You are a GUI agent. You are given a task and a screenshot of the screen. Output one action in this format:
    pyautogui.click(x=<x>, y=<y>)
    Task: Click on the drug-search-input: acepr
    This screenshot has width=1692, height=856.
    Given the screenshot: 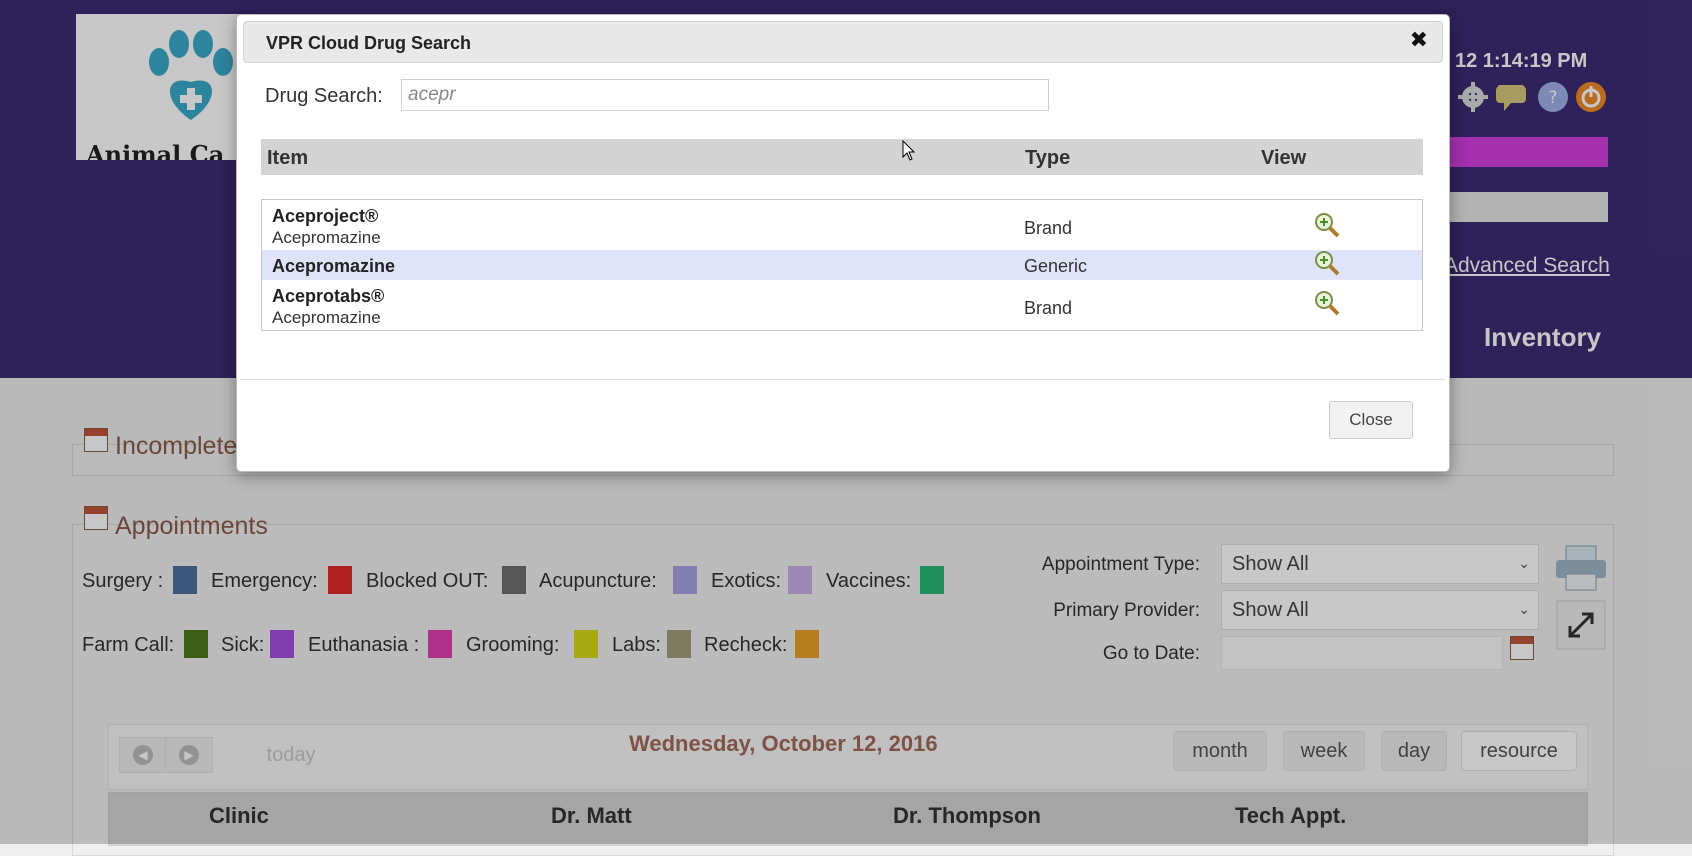 What is the action you would take?
    pyautogui.click(x=725, y=95)
    